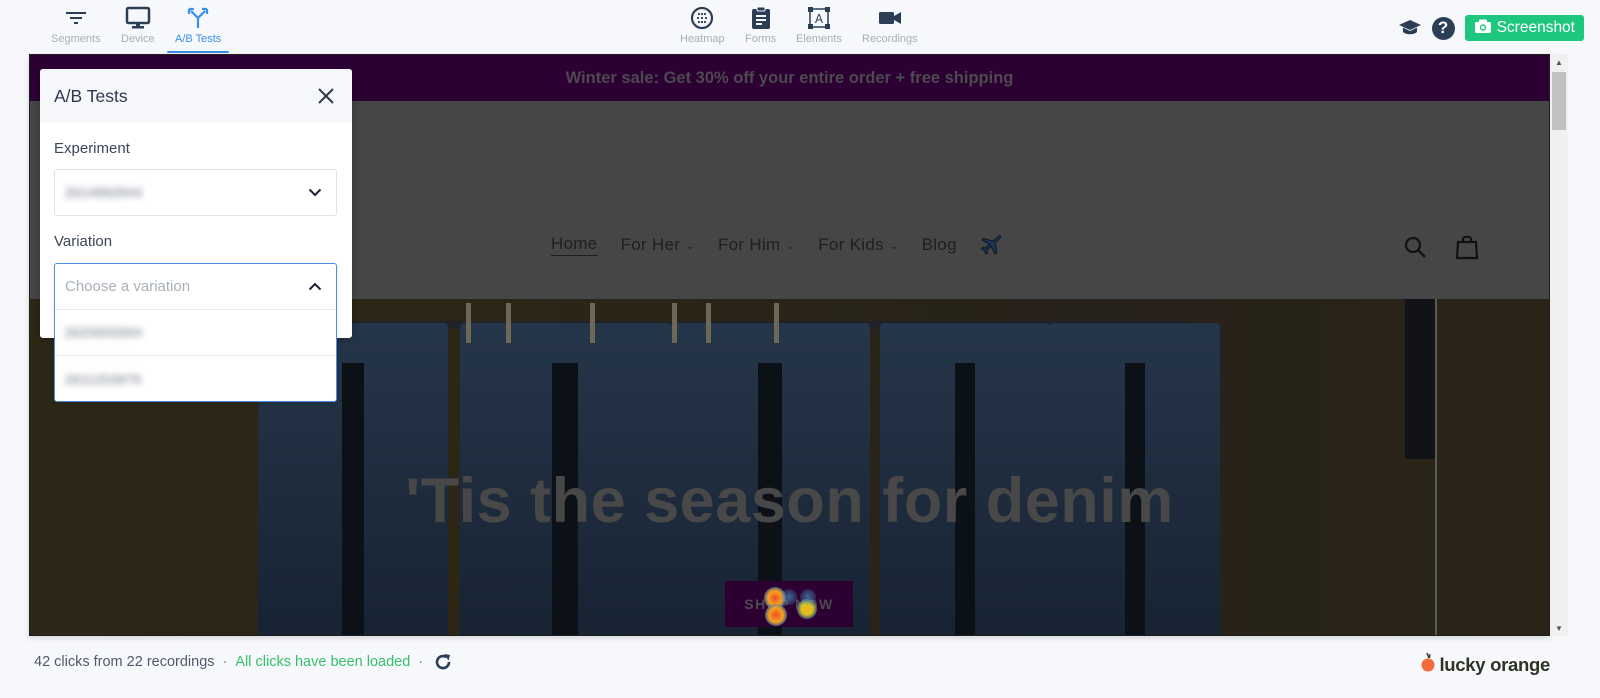  I want to click on nav-item-home: Home, so click(574, 245).